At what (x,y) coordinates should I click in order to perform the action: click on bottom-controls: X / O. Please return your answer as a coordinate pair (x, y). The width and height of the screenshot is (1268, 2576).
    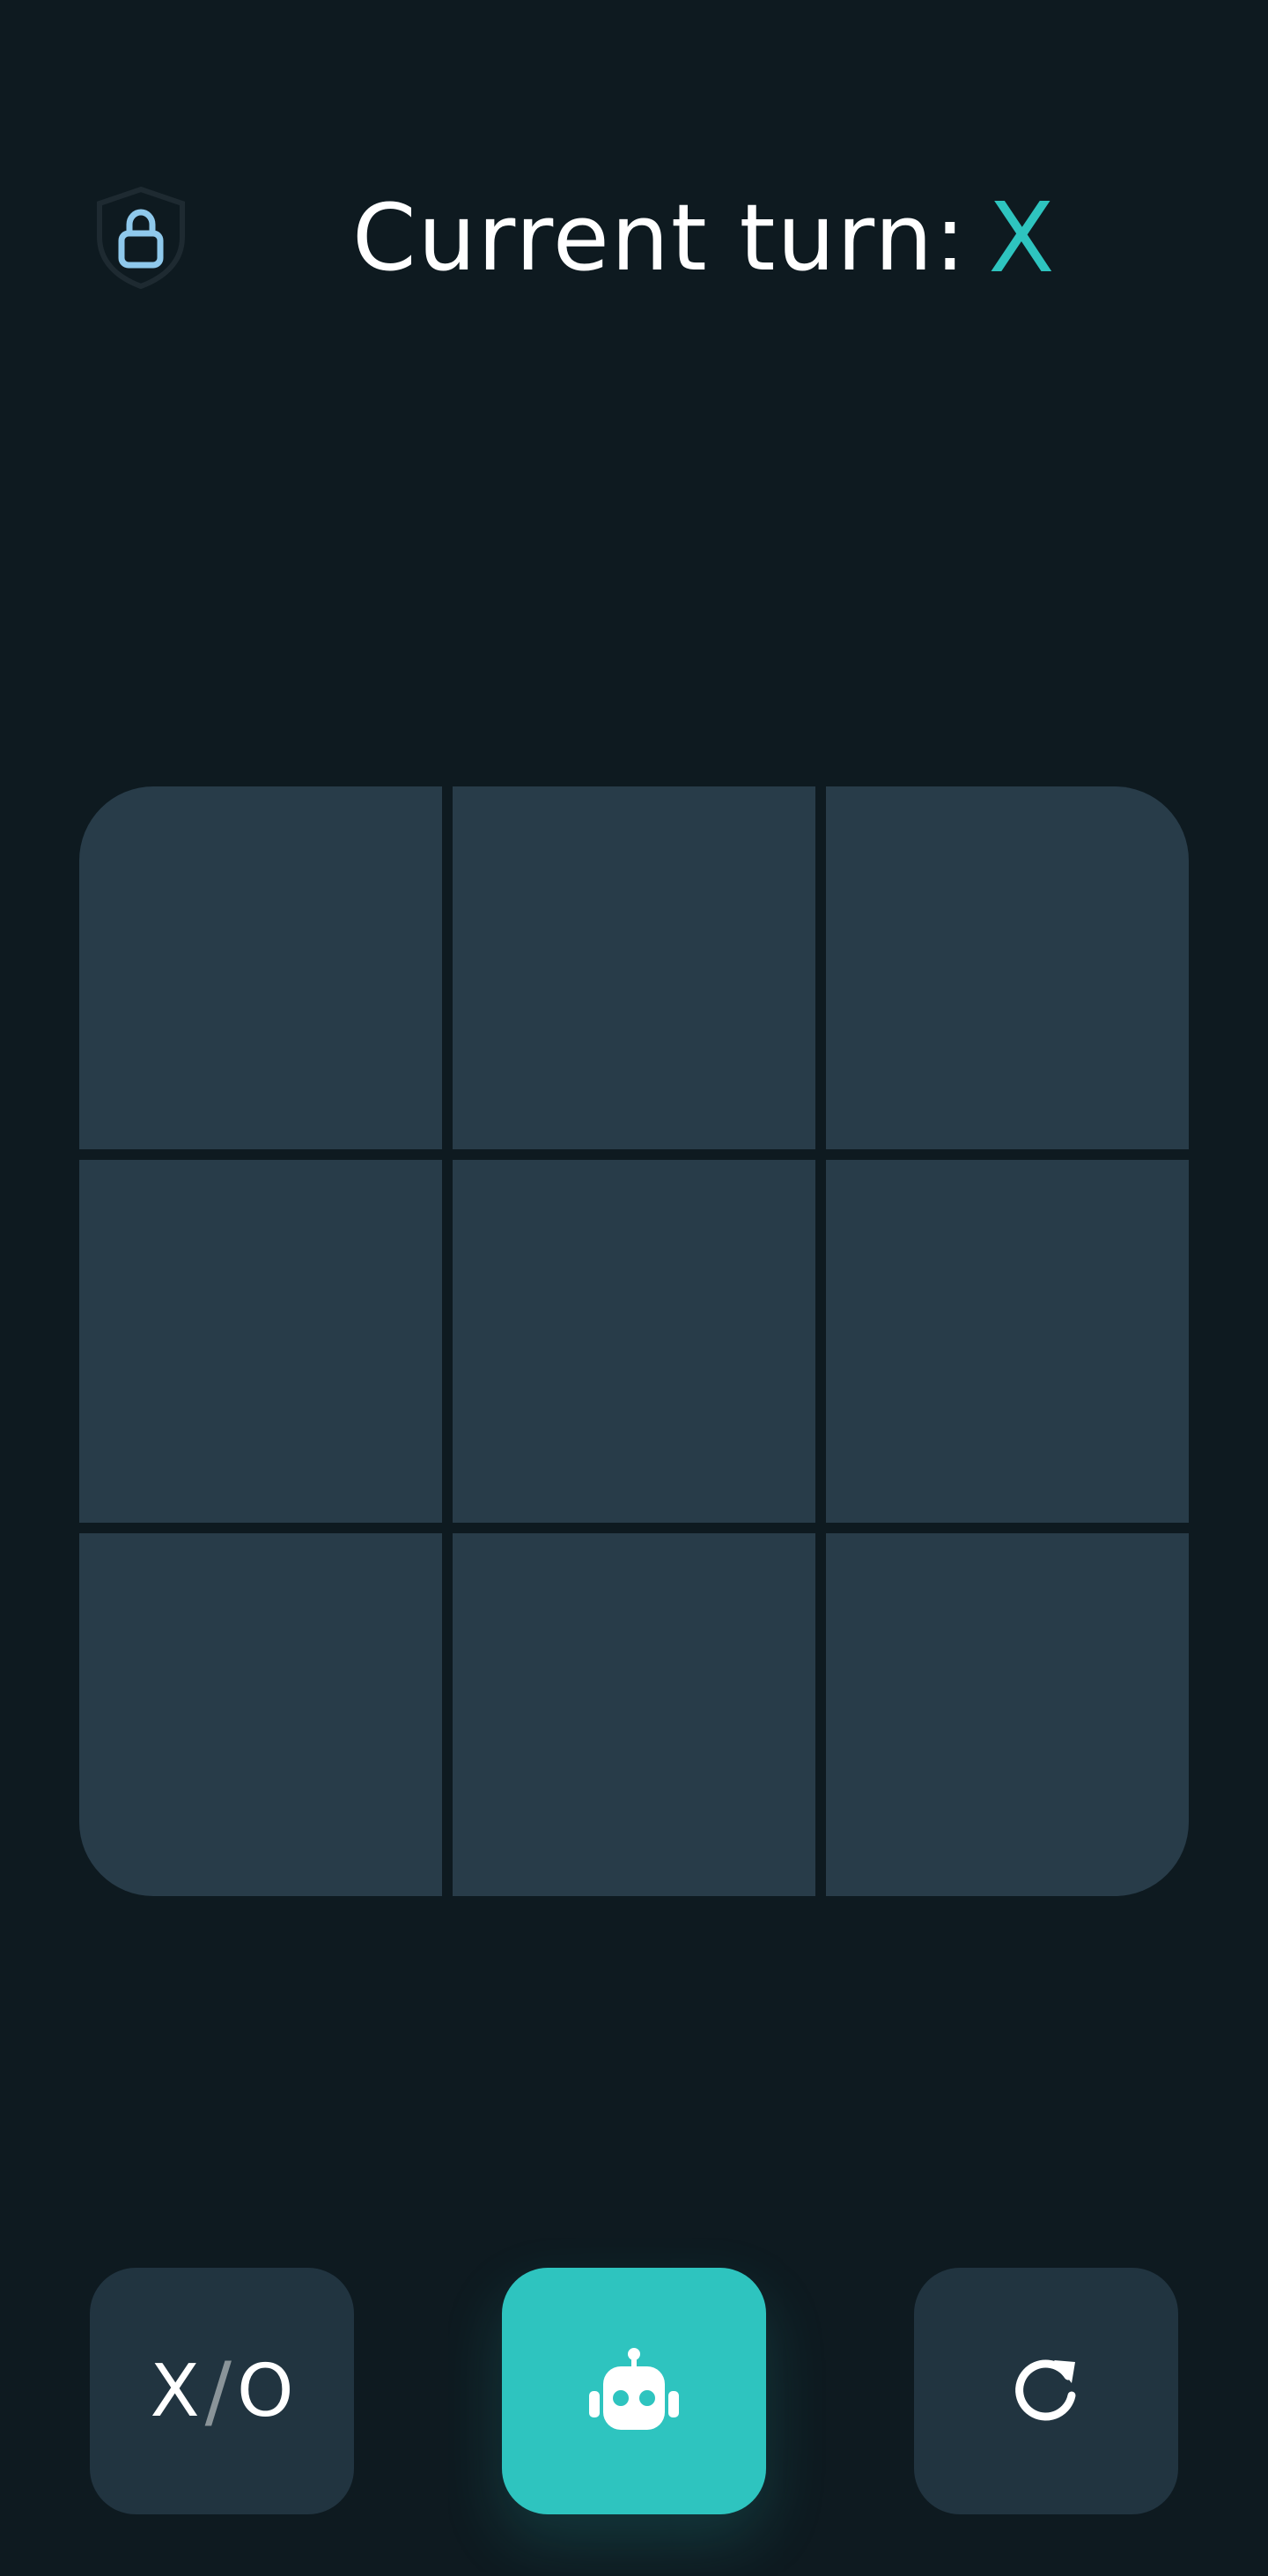
    Looking at the image, I should click on (634, 2391).